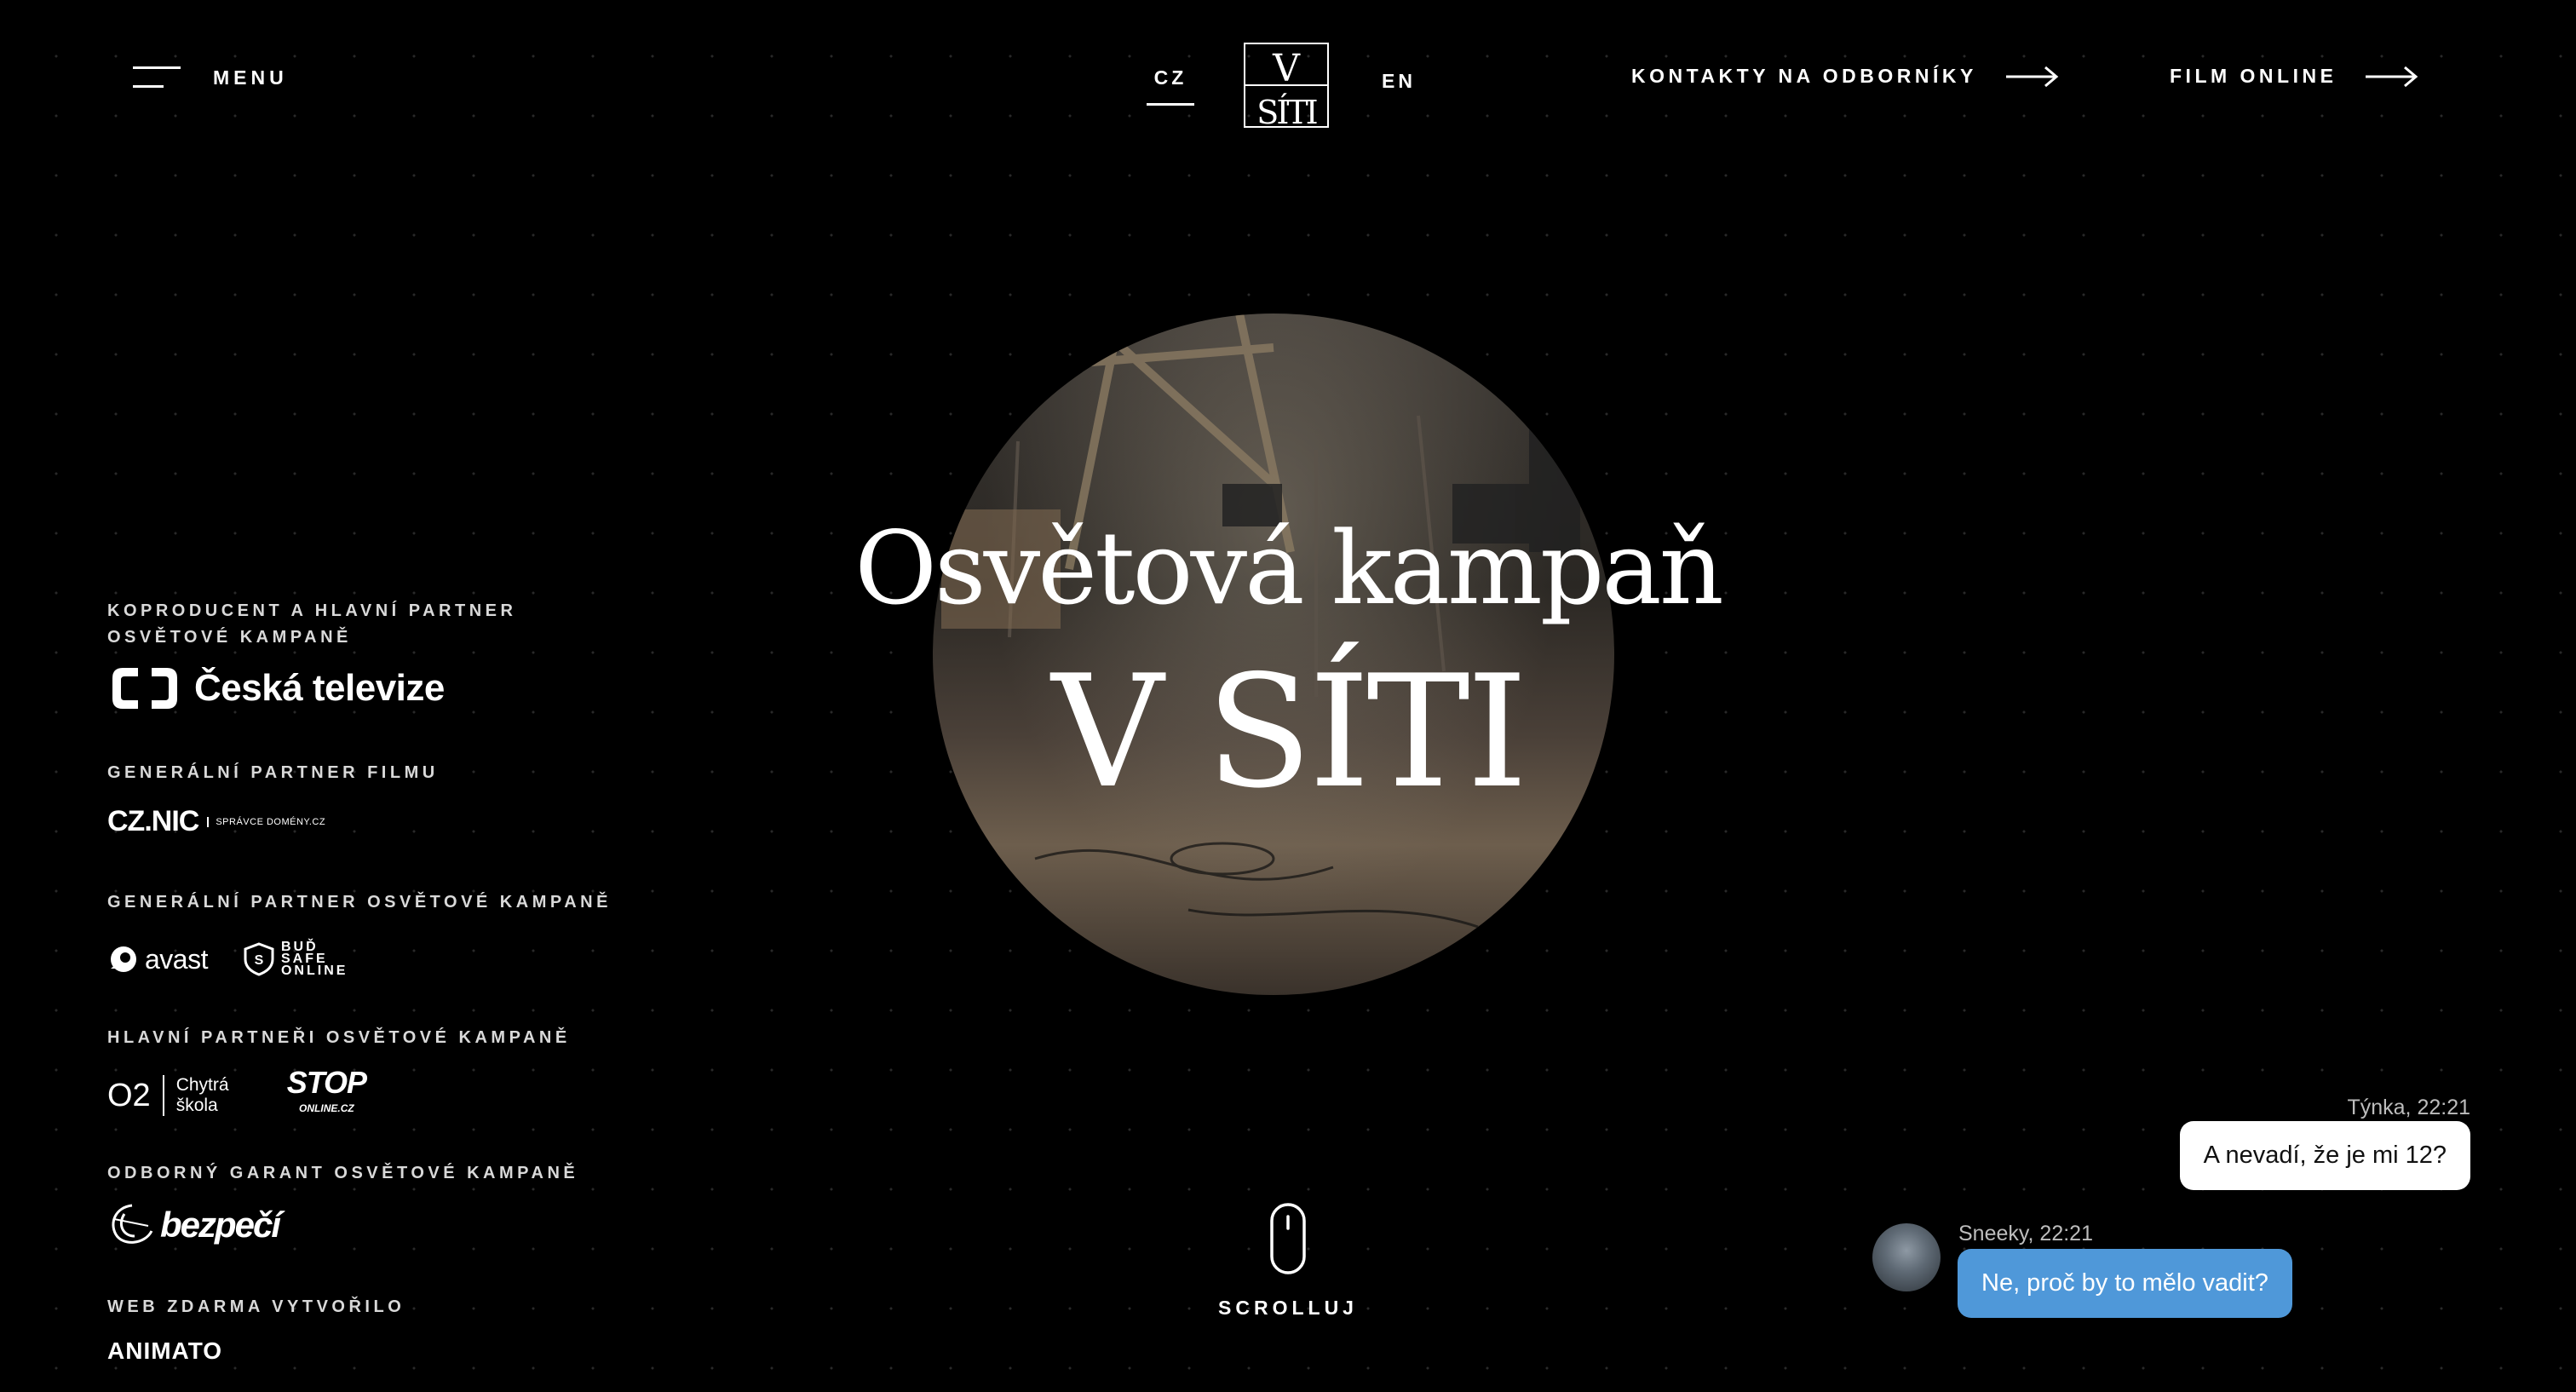 The width and height of the screenshot is (2576, 1392). Describe the element at coordinates (1907, 1257) in the screenshot. I see `avatar` at that location.